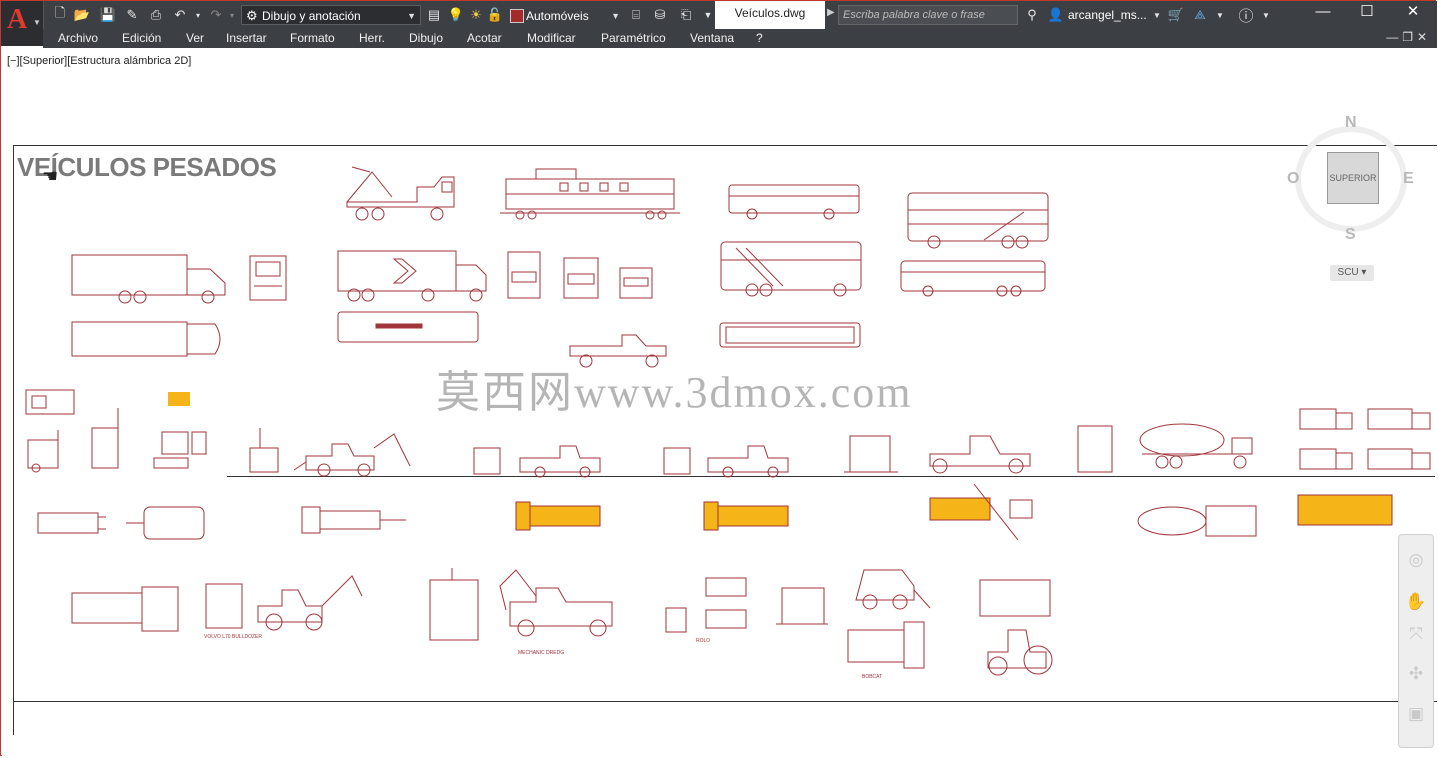 This screenshot has height=758, width=1438. I want to click on mixer-top-view-drawing, so click(1197, 521).